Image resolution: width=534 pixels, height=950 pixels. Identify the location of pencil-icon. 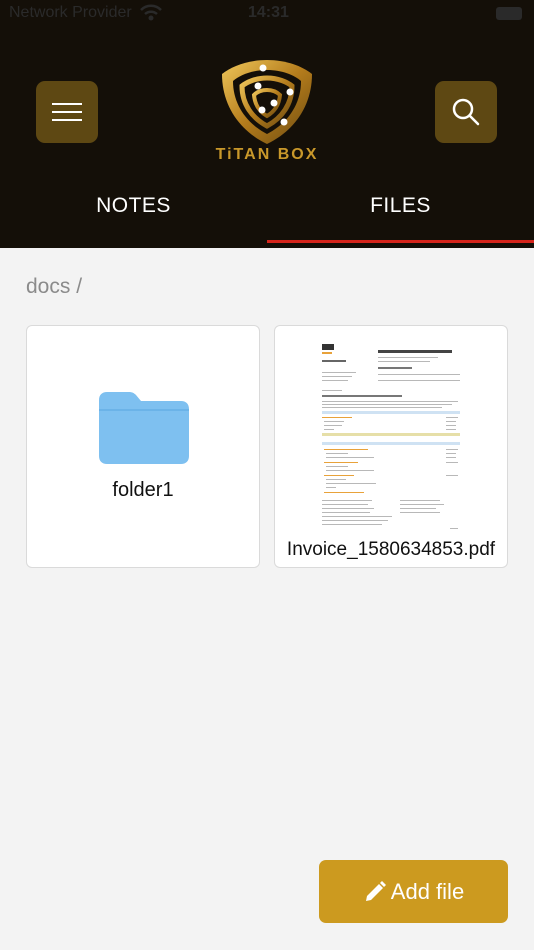
(375, 890).